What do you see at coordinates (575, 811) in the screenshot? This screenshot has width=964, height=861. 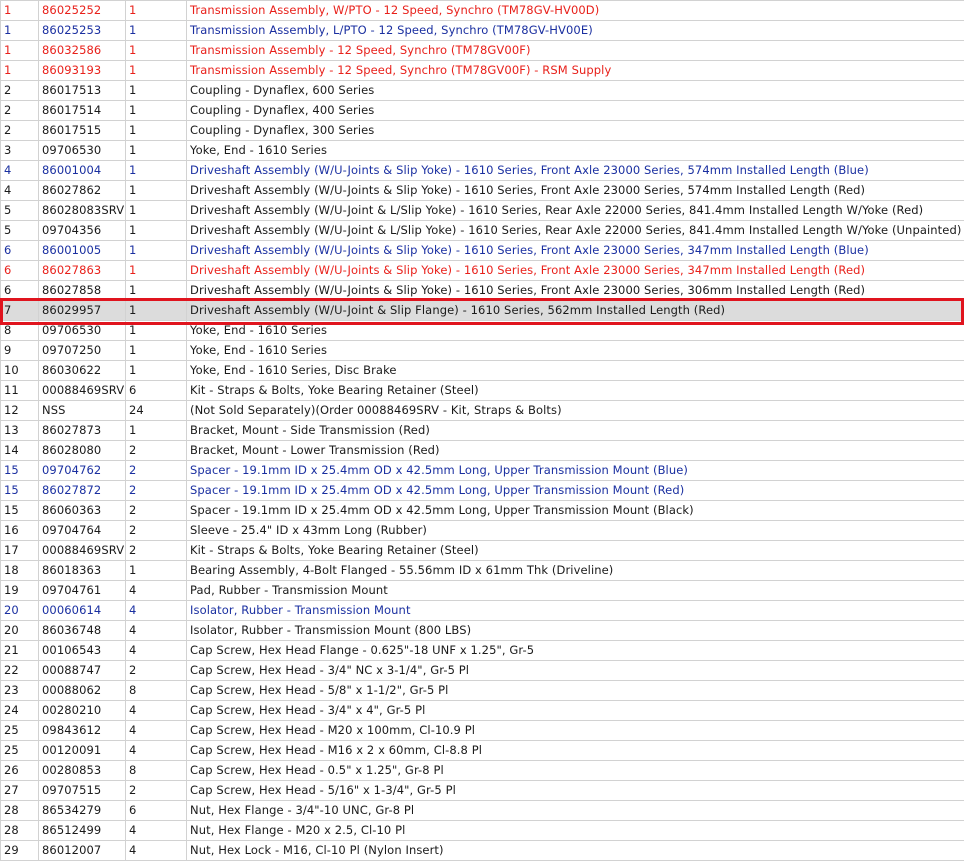 I see `description-cell: Nut, Hex Flange - 3/4"-10 UNC, Gr-8 Pl` at bounding box center [575, 811].